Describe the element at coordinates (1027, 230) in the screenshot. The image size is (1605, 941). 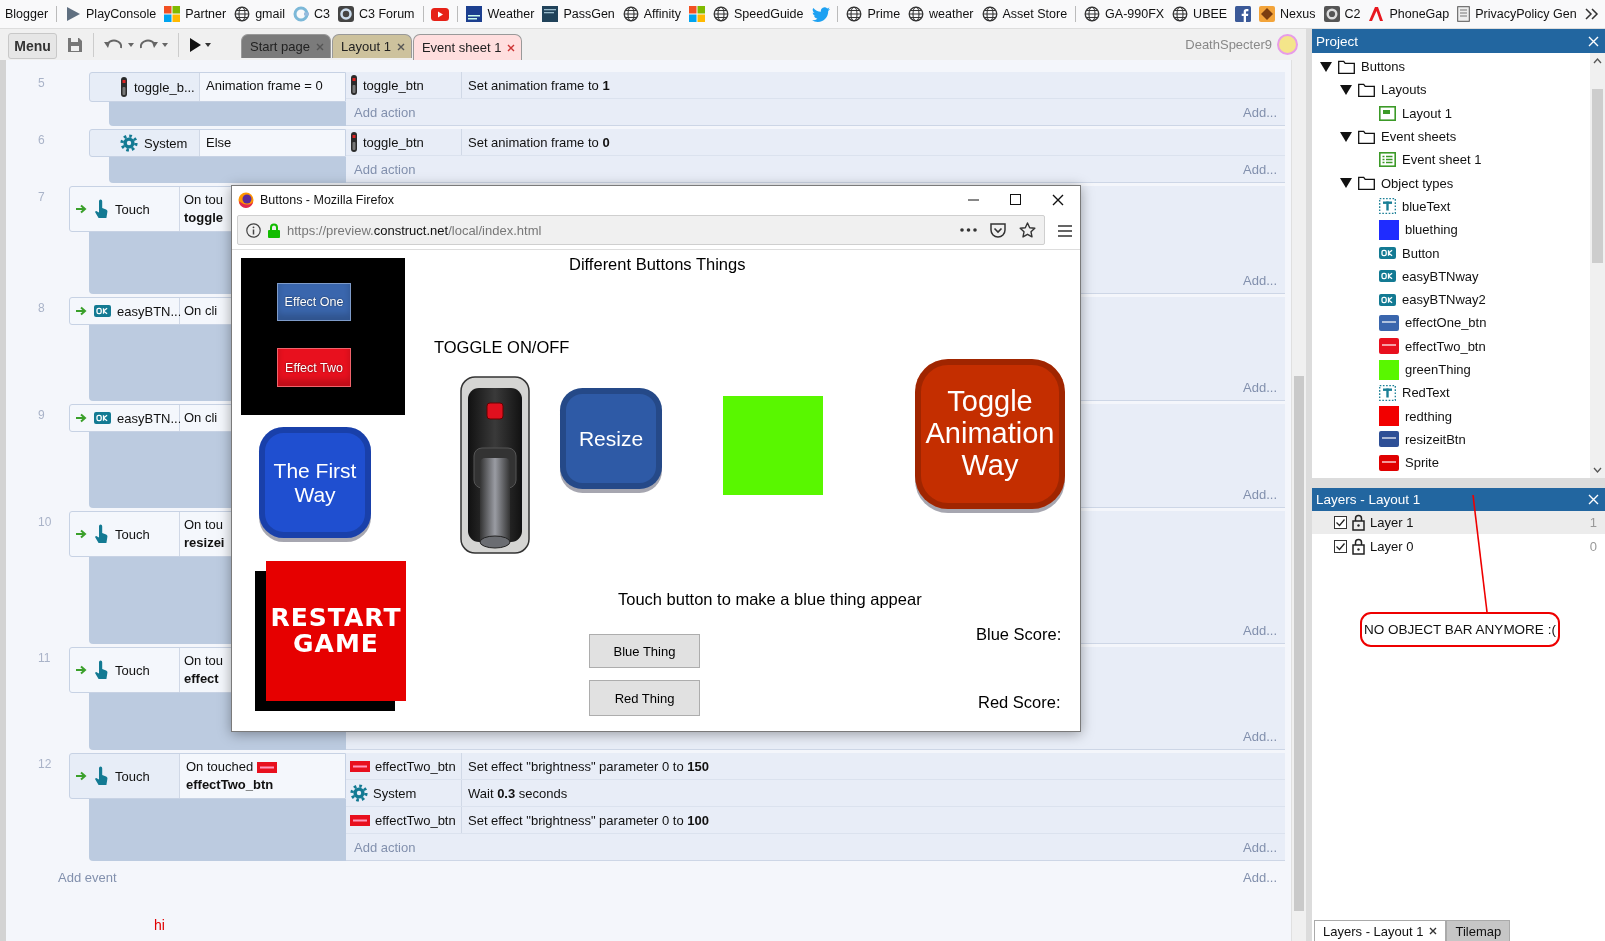
I see `star-icon` at that location.